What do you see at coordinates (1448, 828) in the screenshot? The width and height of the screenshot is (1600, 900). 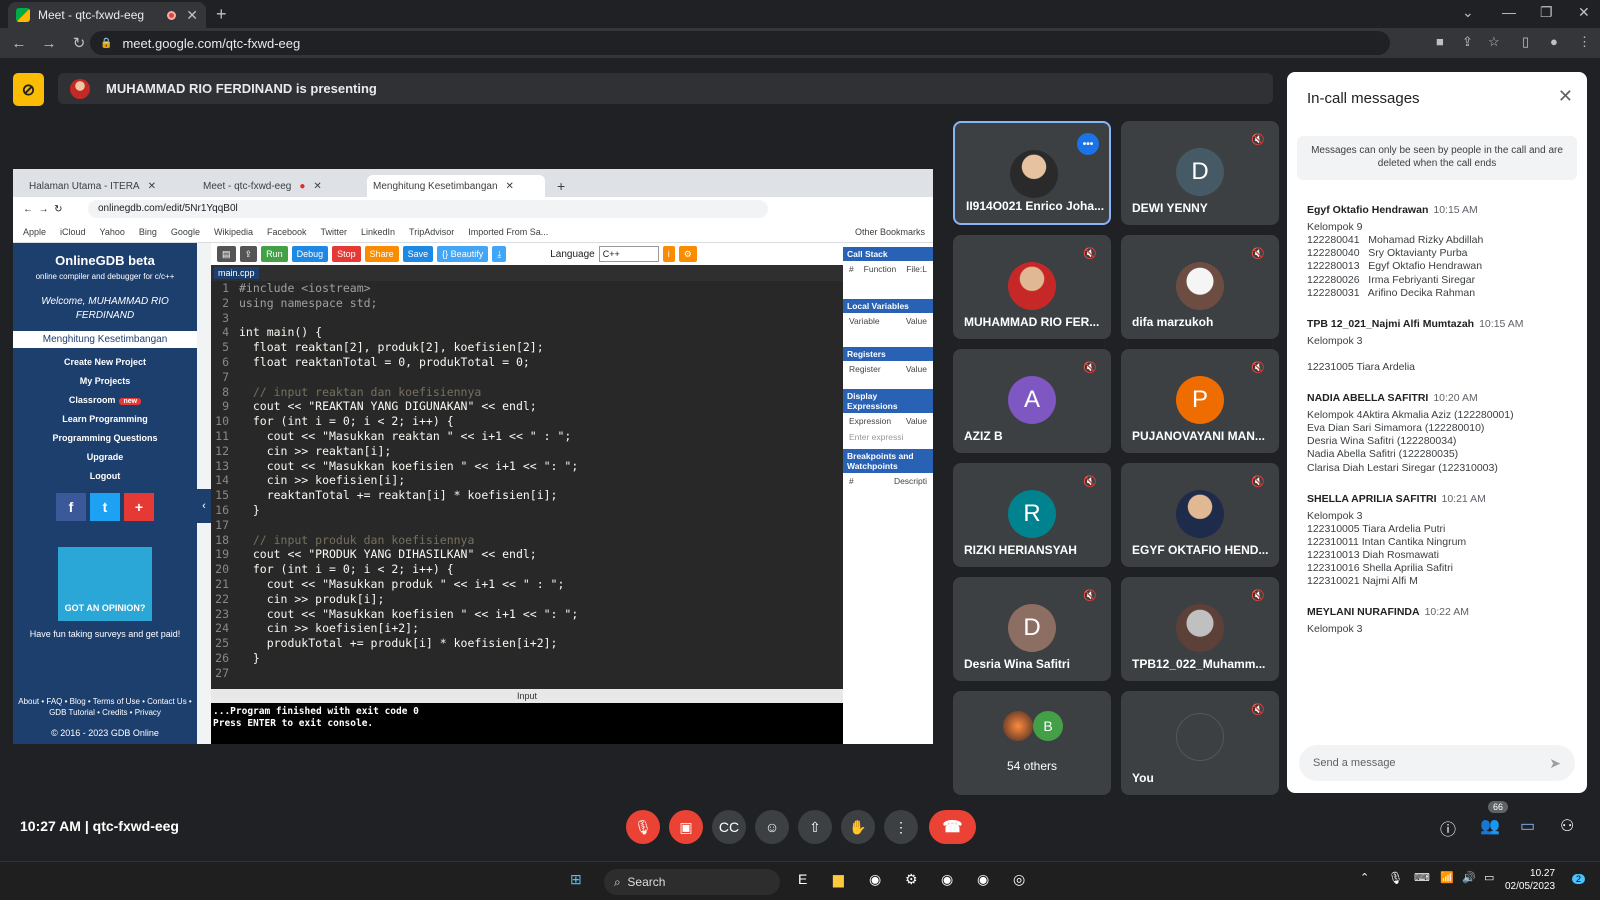 I see `meeting-details-icon: ⓘ` at bounding box center [1448, 828].